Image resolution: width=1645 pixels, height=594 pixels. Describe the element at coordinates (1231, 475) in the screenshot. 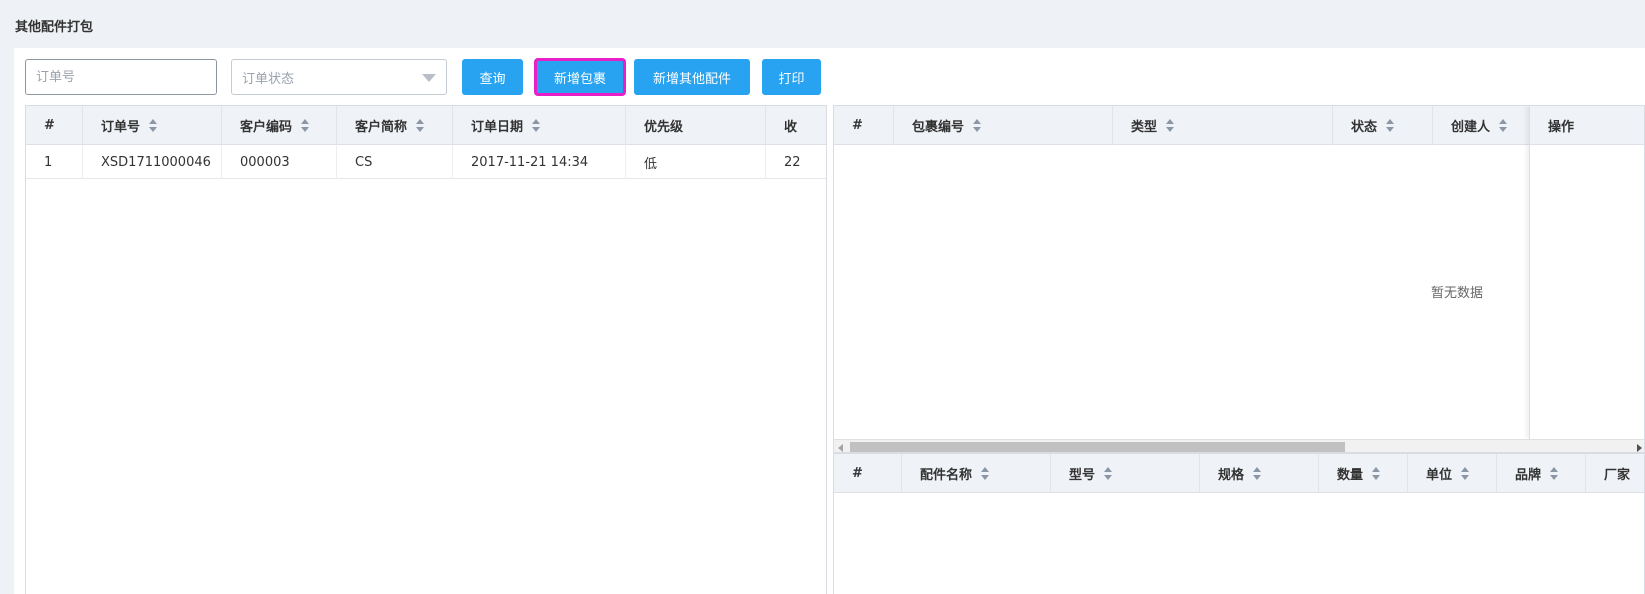

I see `column-label: 规格` at that location.